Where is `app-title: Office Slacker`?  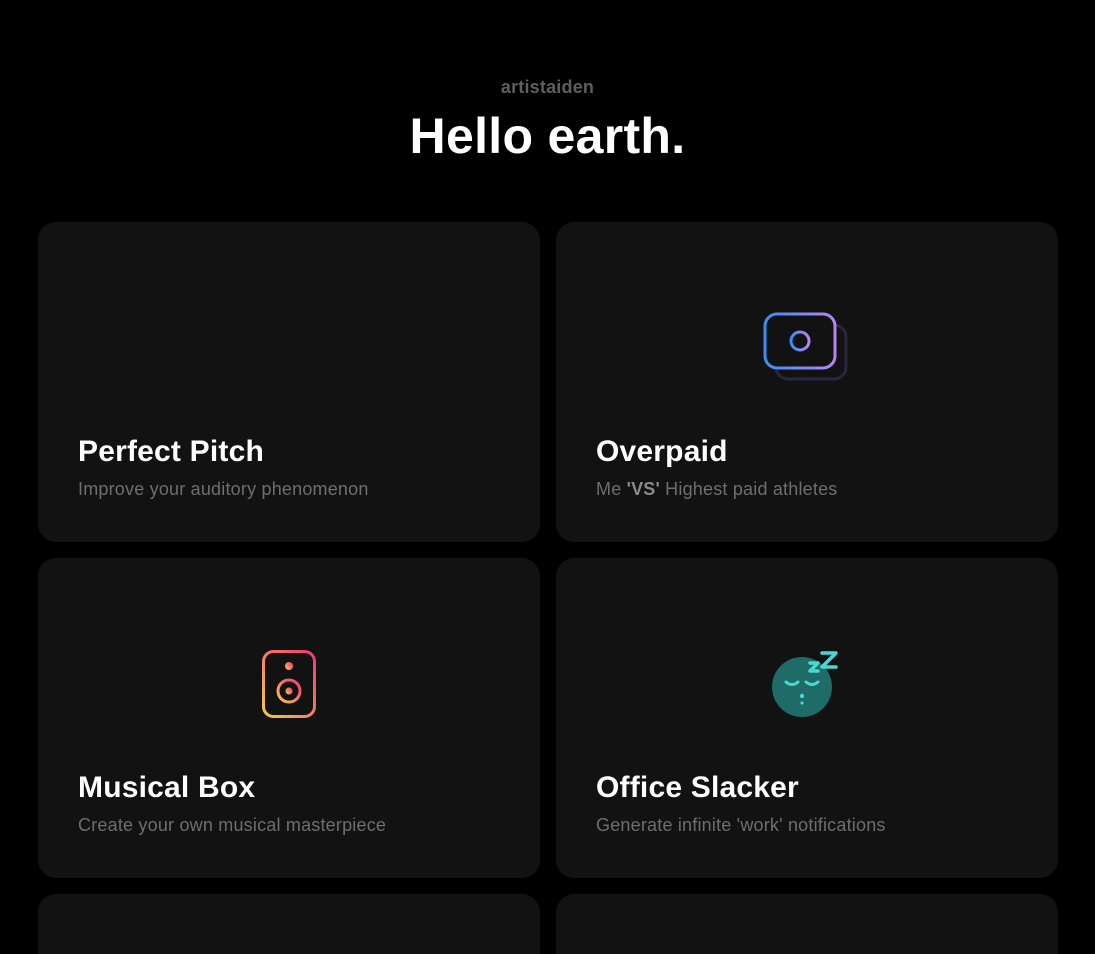
app-title: Office Slacker is located at coordinates (697, 787).